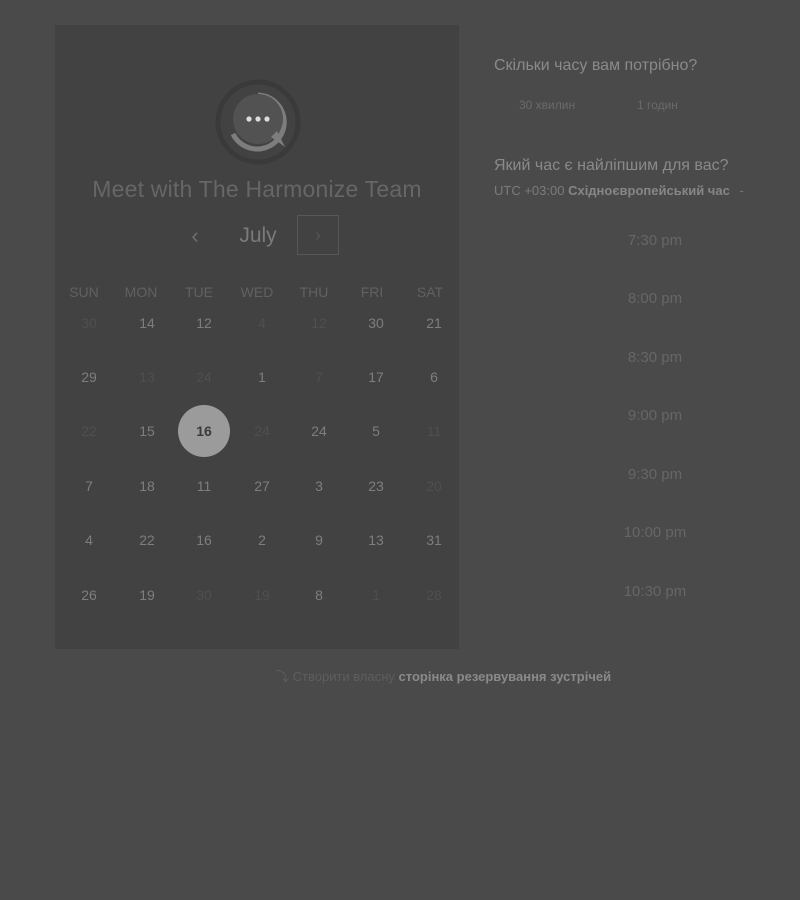  I want to click on calendar-day: 28, so click(434, 595).